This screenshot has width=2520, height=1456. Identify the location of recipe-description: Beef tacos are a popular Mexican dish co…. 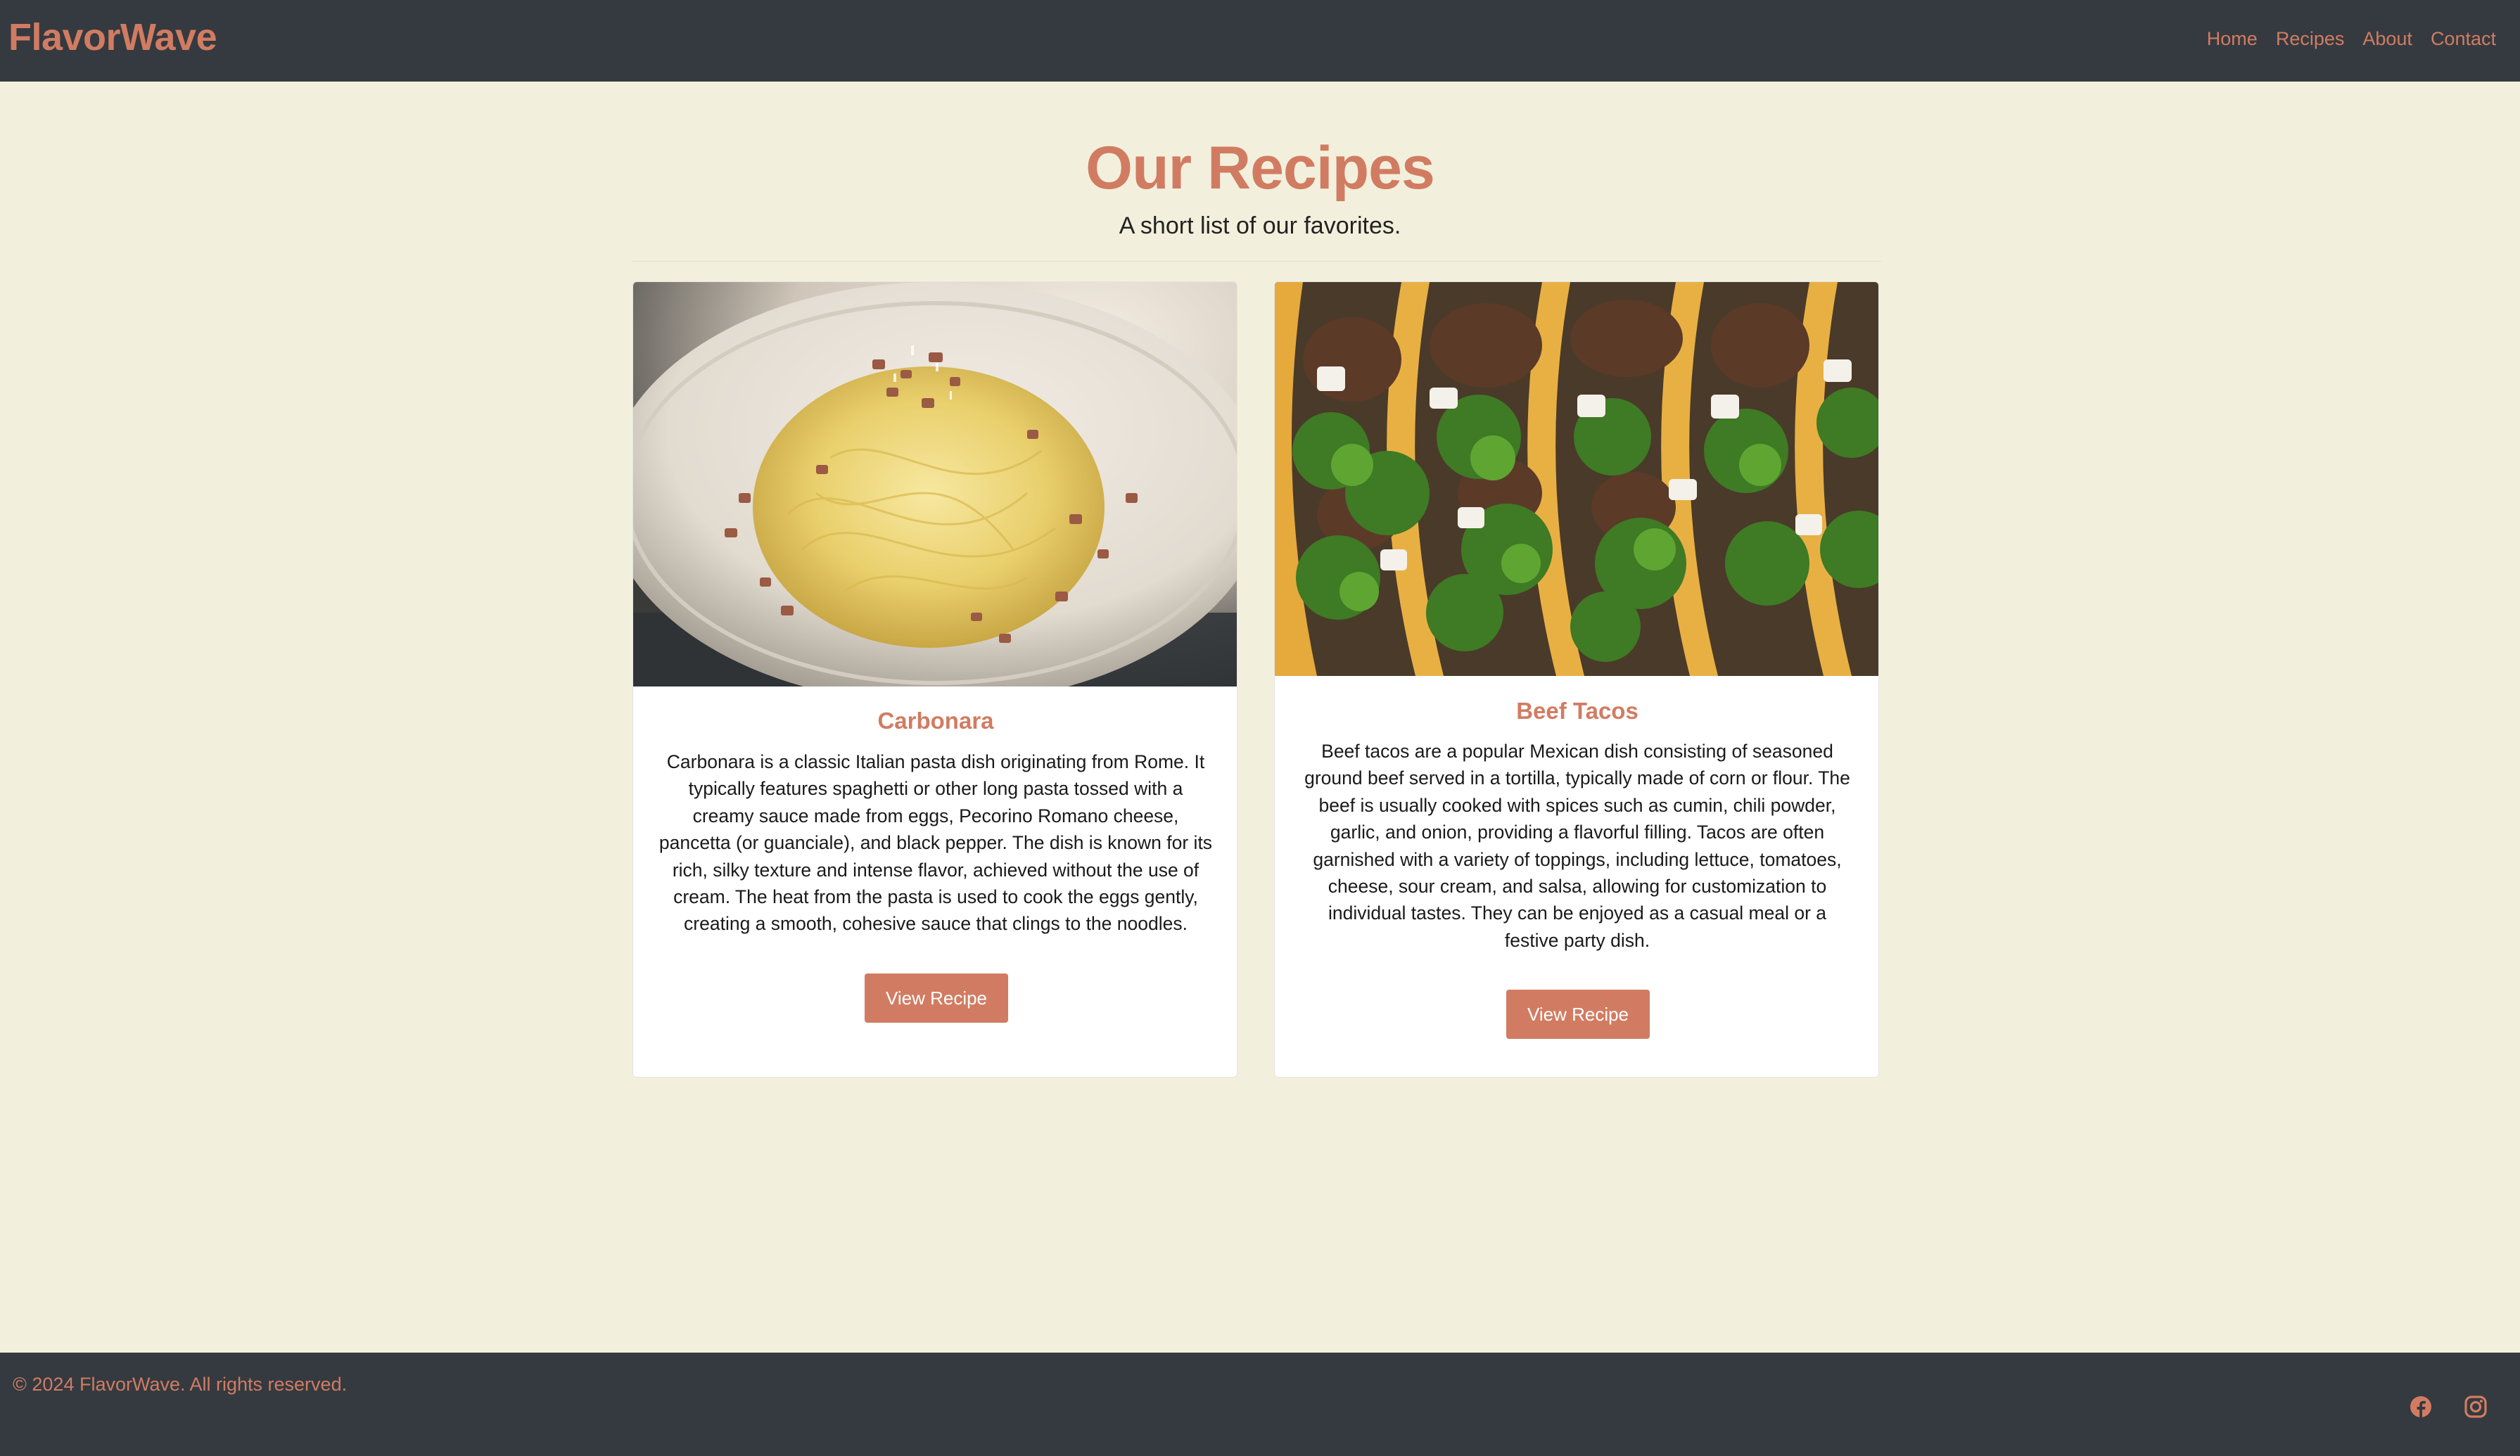
(1577, 846).